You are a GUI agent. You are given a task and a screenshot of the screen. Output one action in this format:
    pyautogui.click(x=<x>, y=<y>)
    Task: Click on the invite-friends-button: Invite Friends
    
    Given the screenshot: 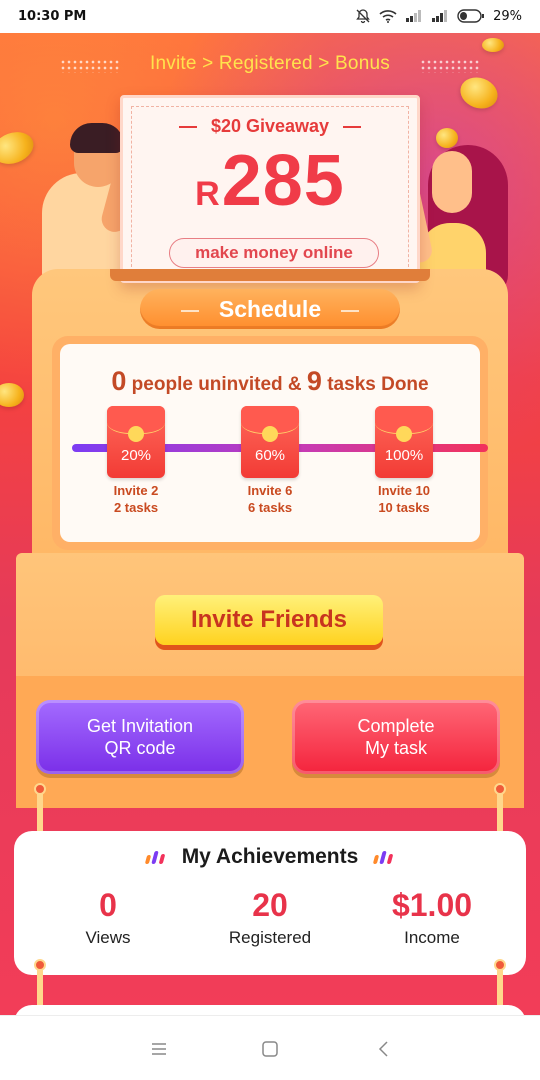 What is the action you would take?
    pyautogui.click(x=269, y=620)
    